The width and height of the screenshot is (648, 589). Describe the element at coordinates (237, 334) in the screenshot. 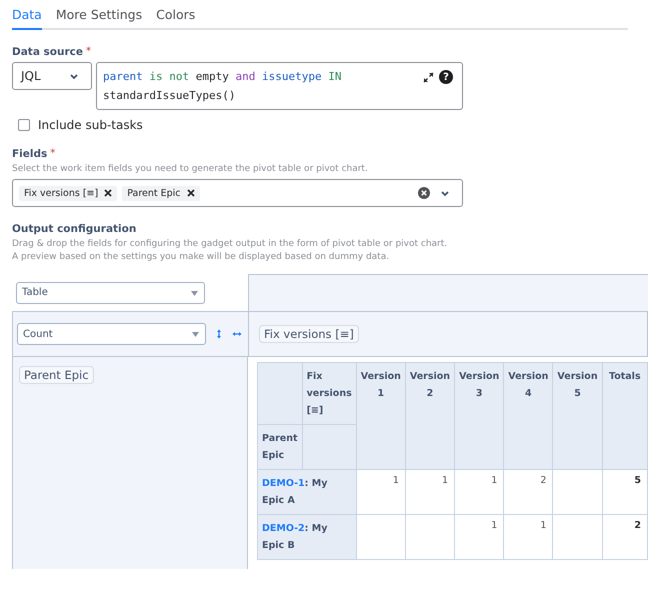

I see `horizontal-arrows-icon` at that location.